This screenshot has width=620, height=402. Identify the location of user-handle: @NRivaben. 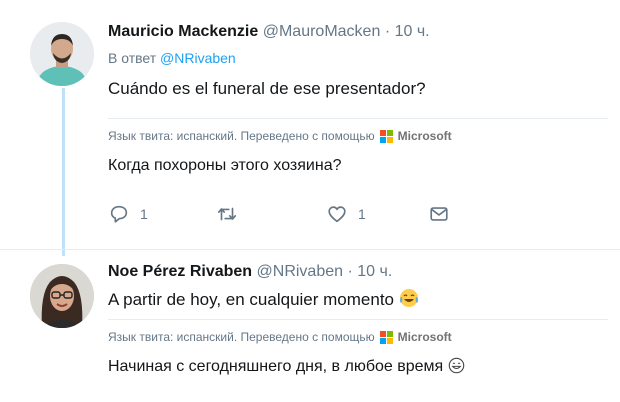
(300, 271).